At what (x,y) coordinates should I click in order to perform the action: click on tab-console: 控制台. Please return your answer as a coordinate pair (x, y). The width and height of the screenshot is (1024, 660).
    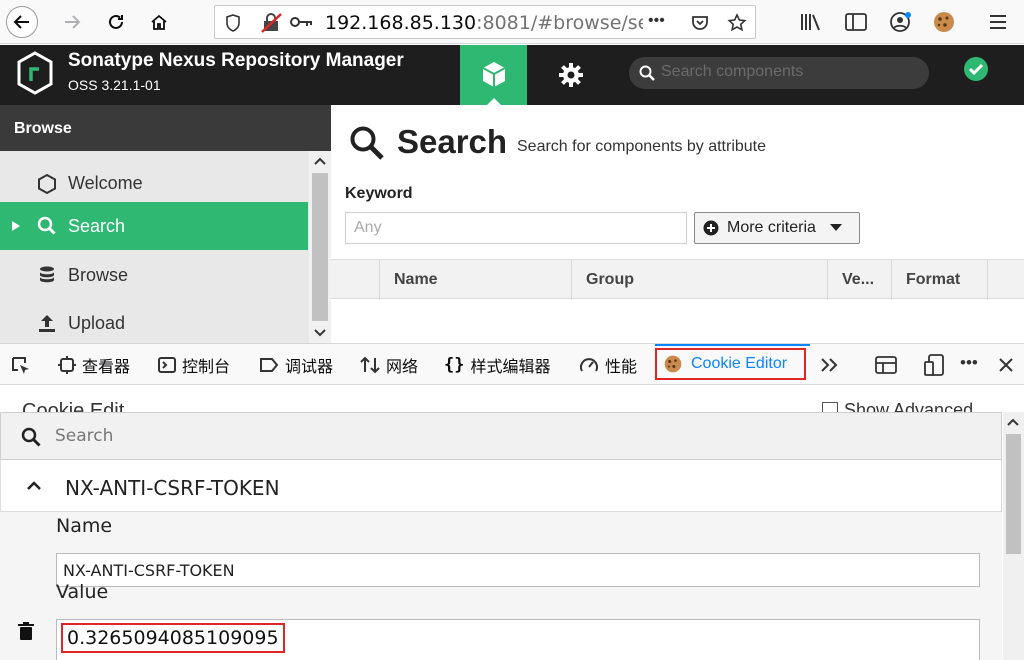
    Looking at the image, I should click on (194, 364).